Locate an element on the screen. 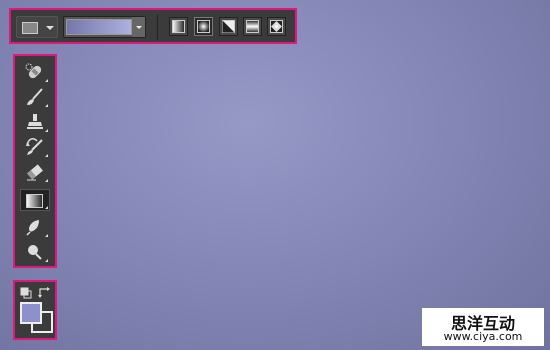  reflected-gradient-icon is located at coordinates (252, 26).